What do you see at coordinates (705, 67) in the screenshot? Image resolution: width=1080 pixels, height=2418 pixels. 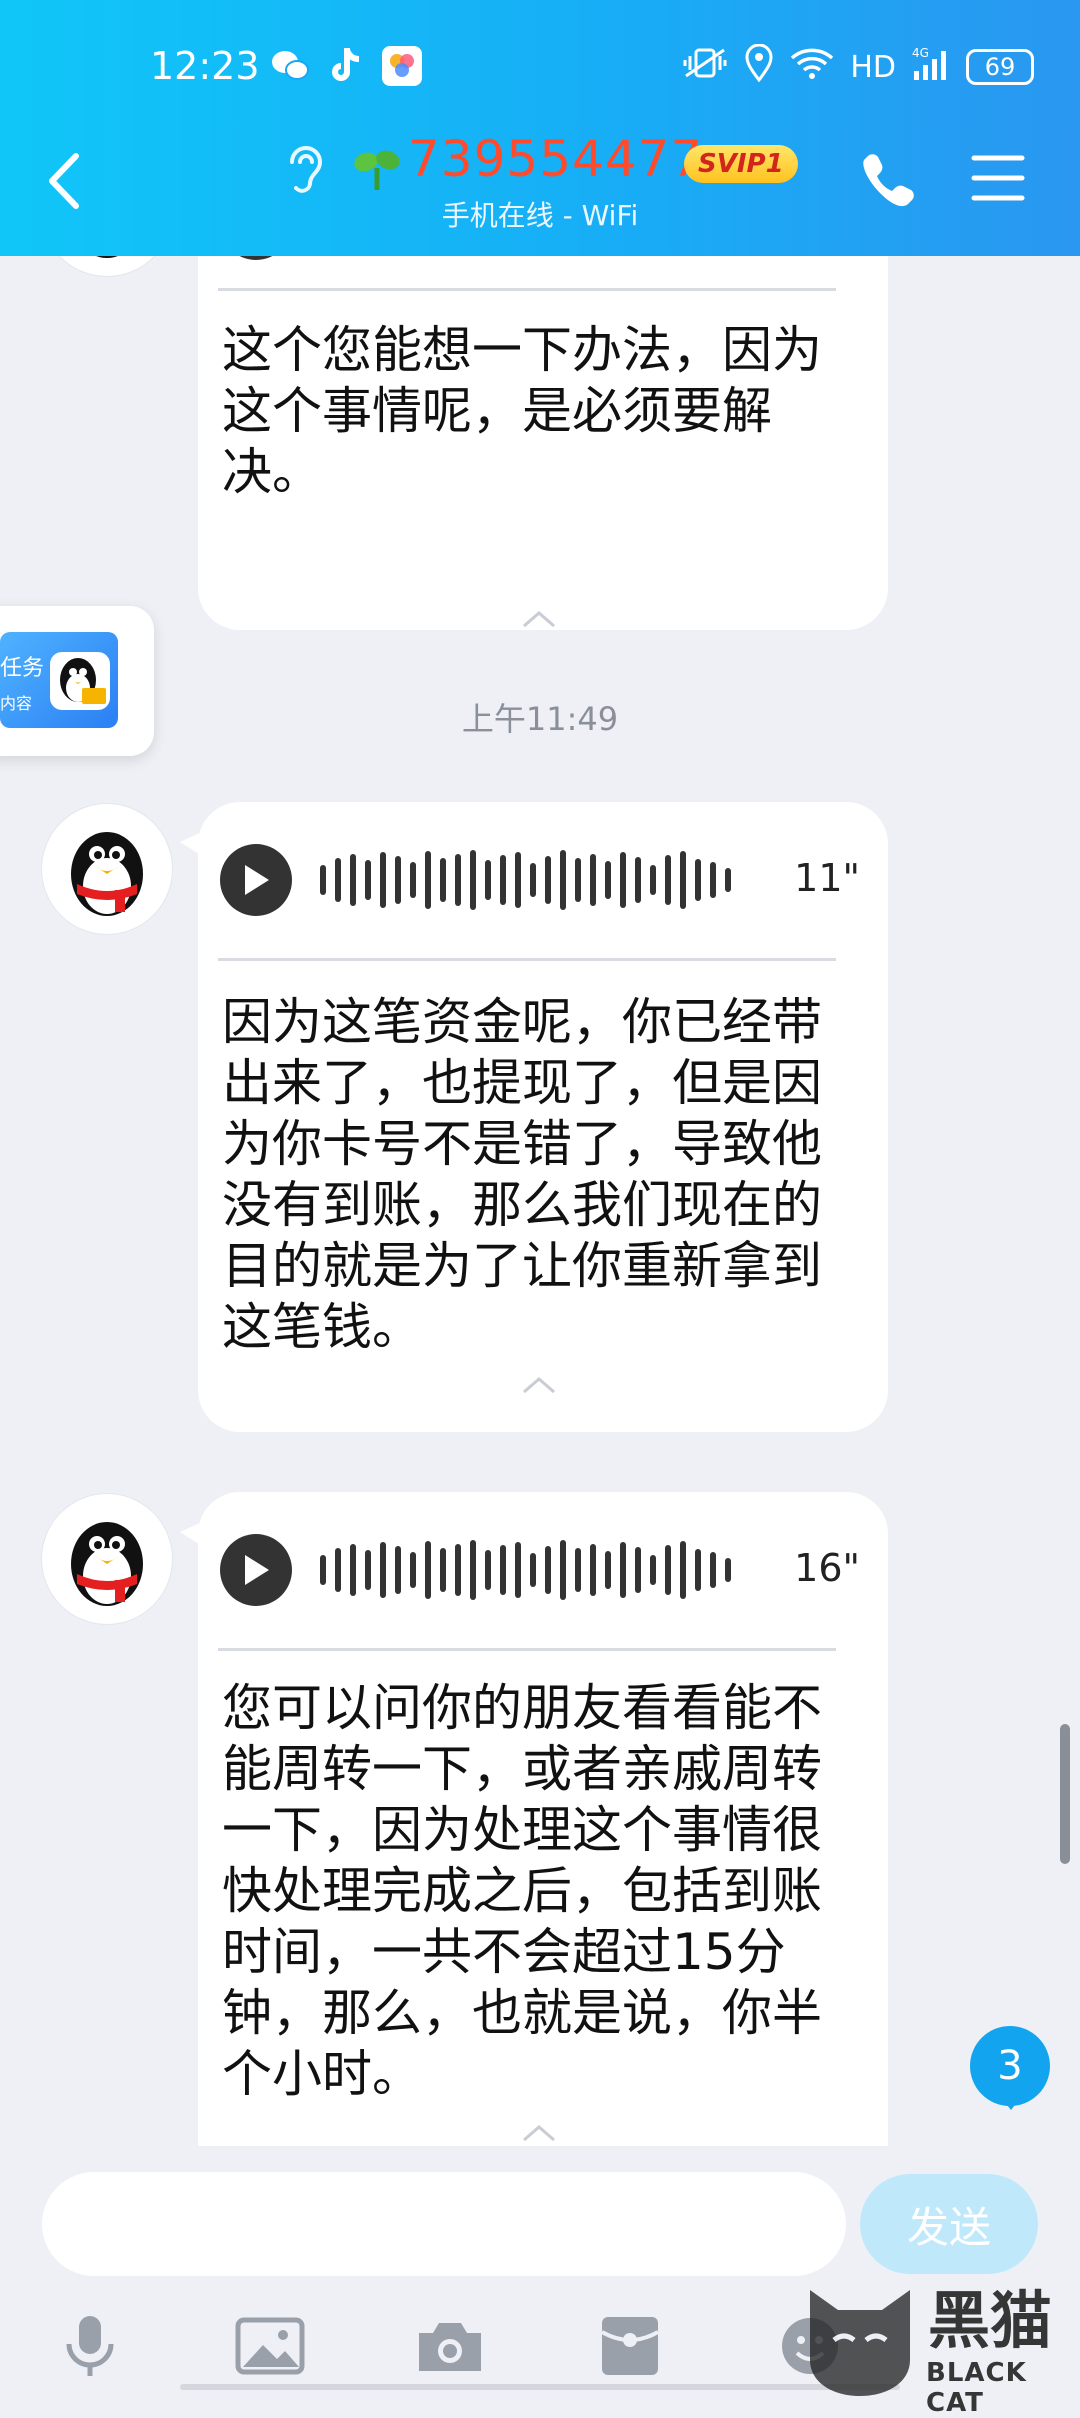 I see `vibrate-icon` at bounding box center [705, 67].